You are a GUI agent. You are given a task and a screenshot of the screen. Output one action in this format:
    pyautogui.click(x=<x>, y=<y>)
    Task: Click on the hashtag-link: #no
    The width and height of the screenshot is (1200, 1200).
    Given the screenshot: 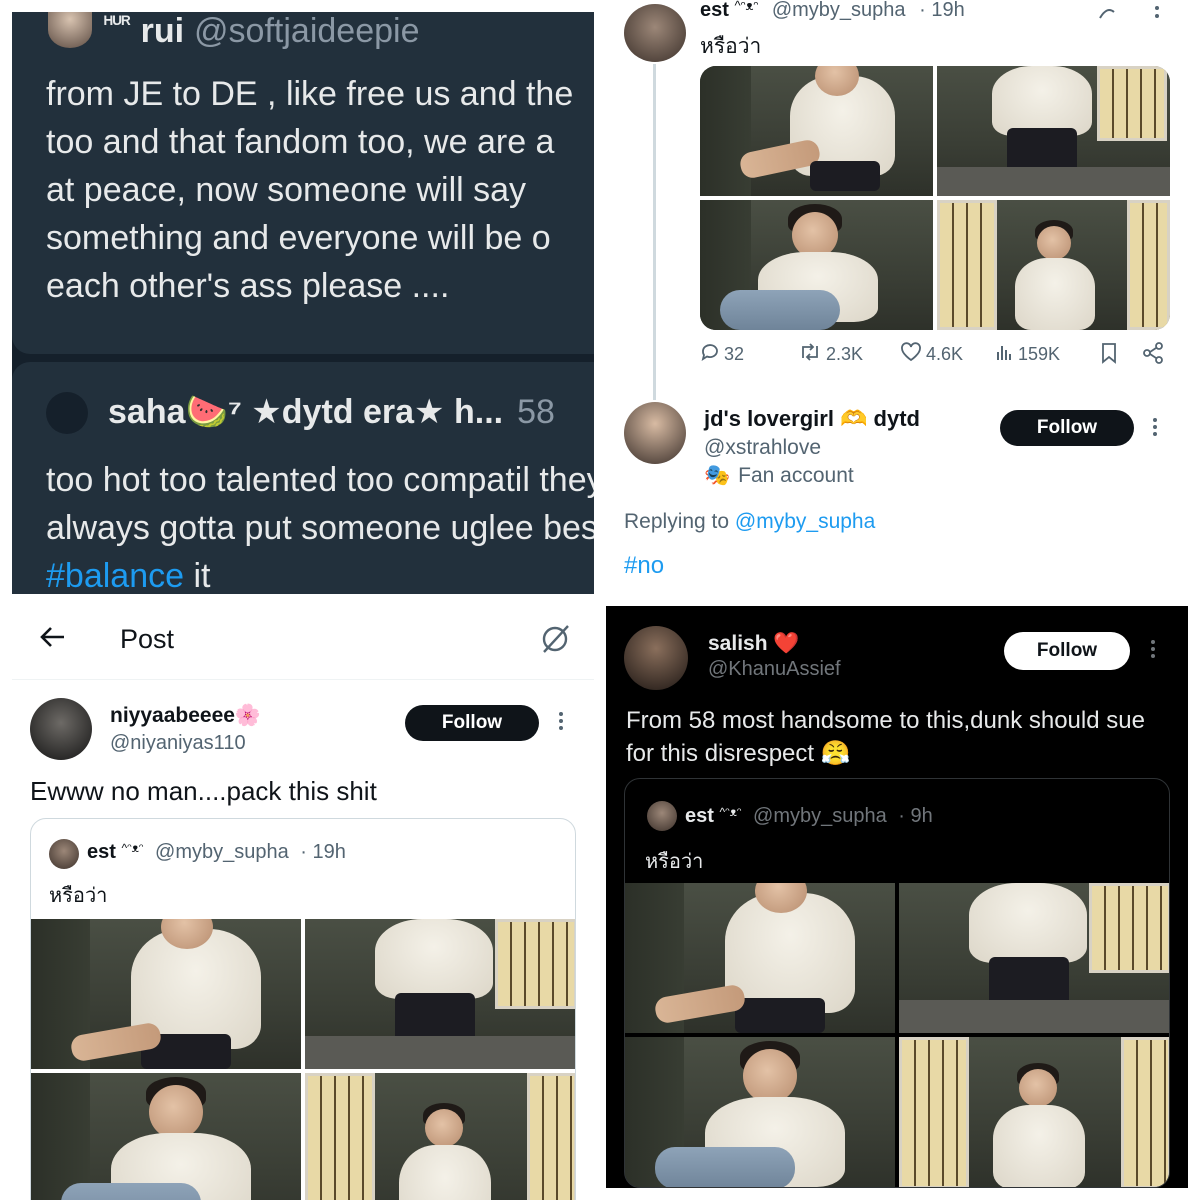 What is the action you would take?
    pyautogui.click(x=644, y=566)
    